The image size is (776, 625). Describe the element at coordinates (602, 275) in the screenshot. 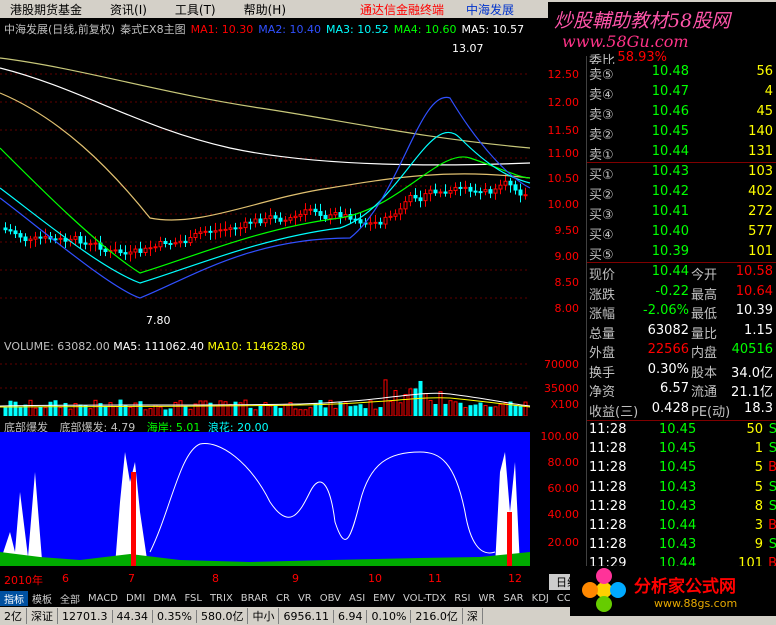

I see `stat-label: 现价` at that location.